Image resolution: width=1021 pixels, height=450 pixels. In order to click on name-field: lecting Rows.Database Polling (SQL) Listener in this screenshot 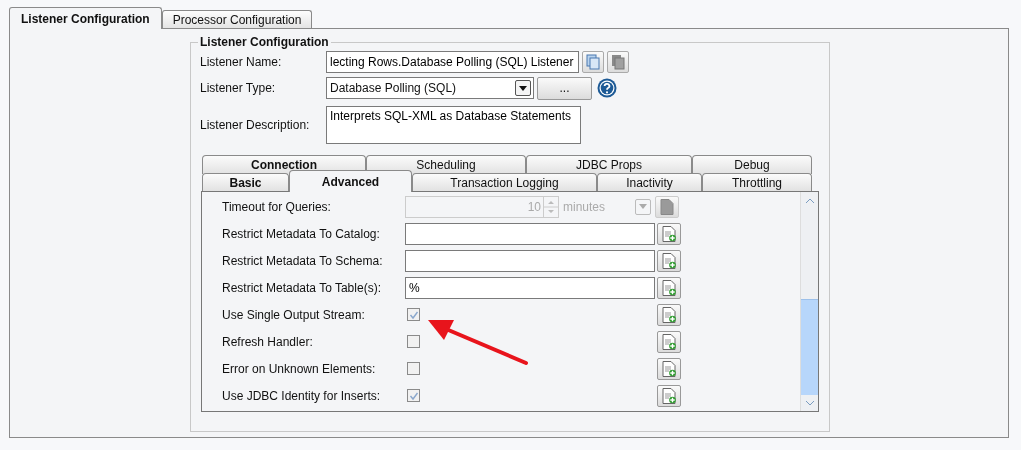, I will do `click(452, 62)`.